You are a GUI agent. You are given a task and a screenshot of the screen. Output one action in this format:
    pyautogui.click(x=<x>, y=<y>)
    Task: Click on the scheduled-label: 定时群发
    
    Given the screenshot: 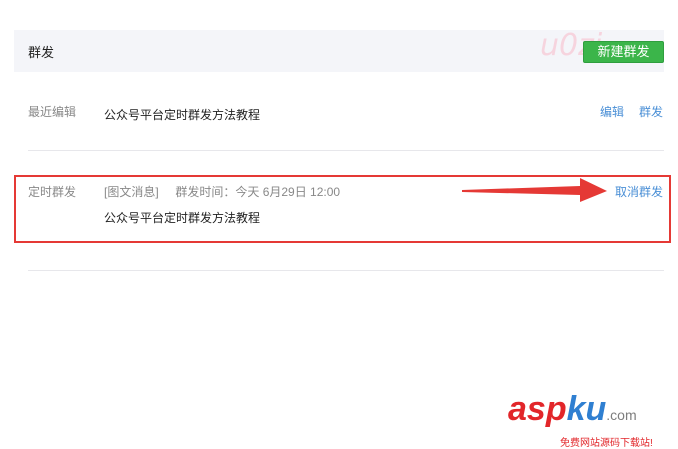 What is the action you would take?
    pyautogui.click(x=52, y=192)
    